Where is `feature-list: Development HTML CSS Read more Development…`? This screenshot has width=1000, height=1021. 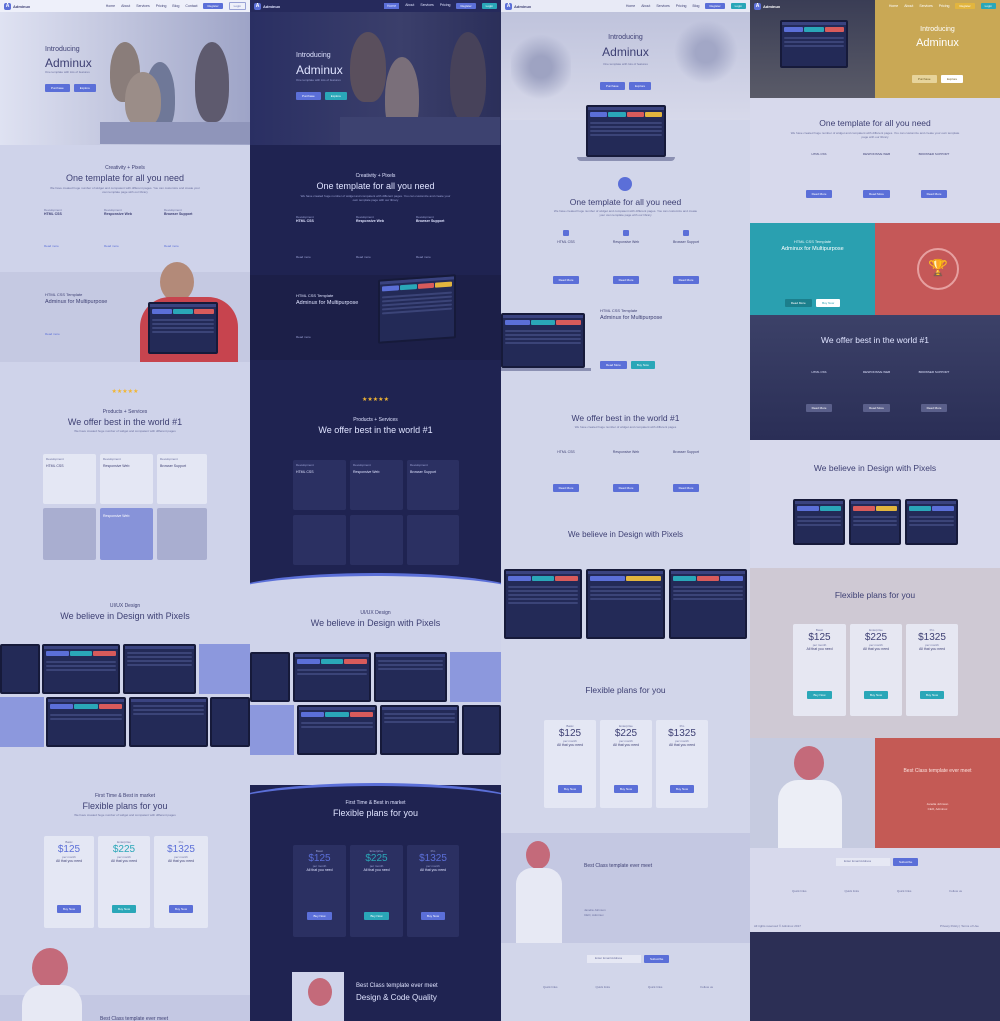 feature-list: Development HTML CSS Read more Development… is located at coordinates (381, 237).